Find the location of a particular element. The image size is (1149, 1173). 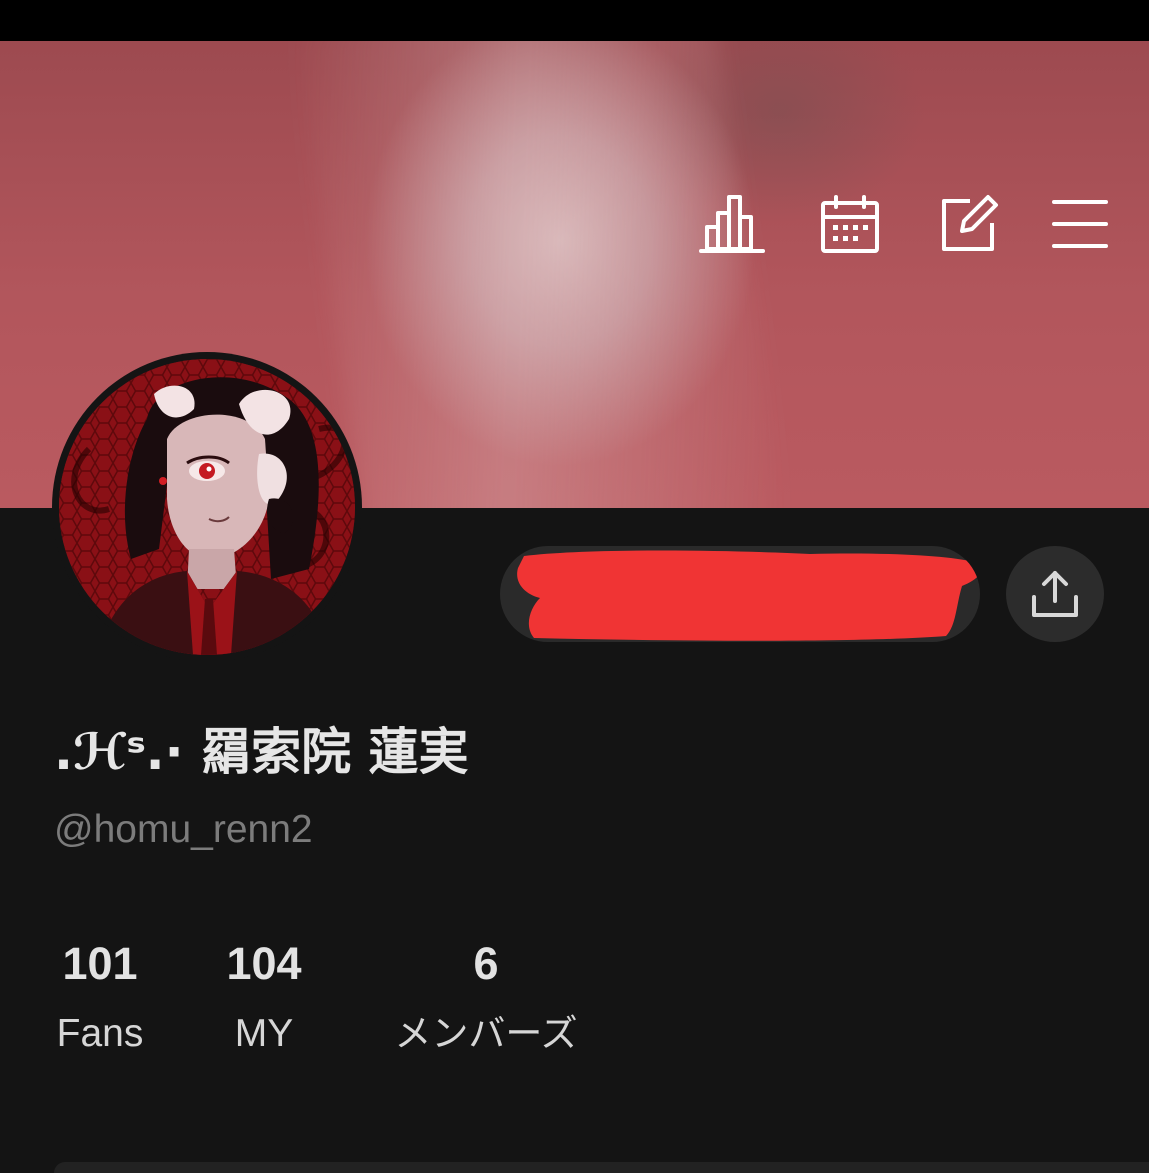

stats-icon is located at coordinates (732, 224).